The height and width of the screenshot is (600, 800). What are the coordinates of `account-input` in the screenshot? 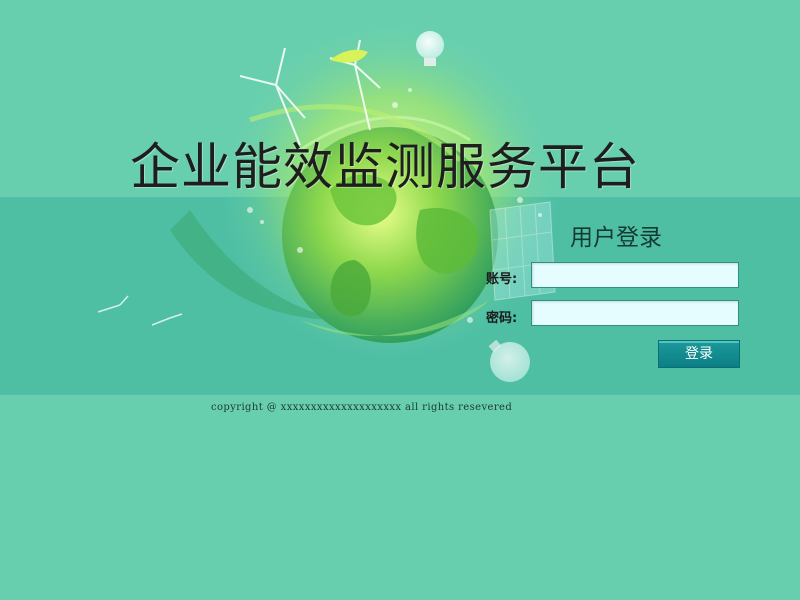 It's located at (635, 275).